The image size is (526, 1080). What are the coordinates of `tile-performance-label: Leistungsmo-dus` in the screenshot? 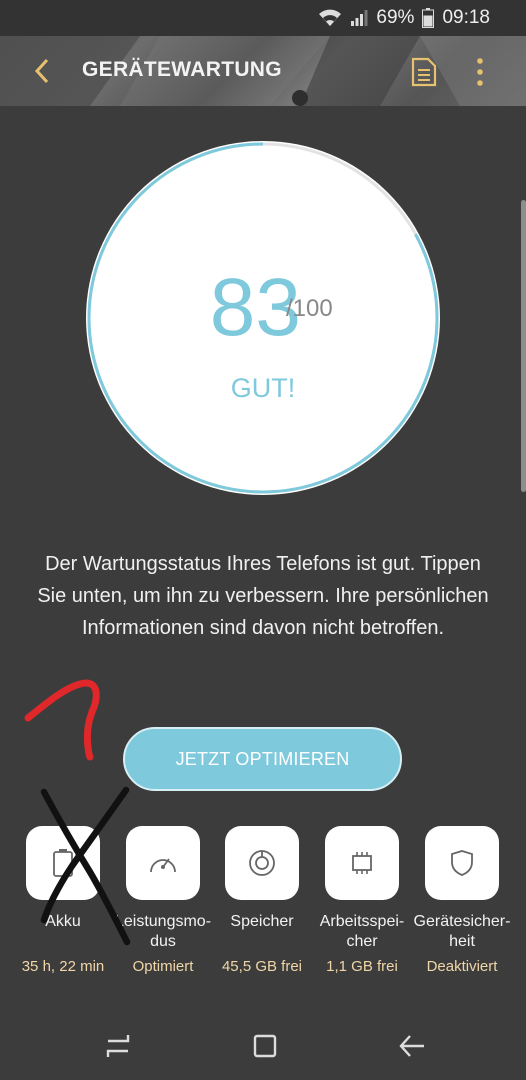 It's located at (163, 931).